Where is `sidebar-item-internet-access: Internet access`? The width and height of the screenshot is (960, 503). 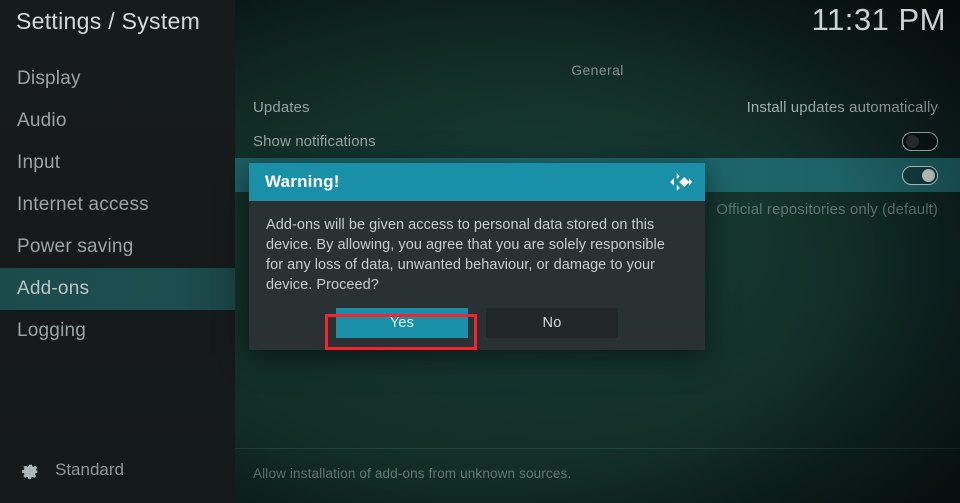 sidebar-item-internet-access: Internet access is located at coordinates (117, 205).